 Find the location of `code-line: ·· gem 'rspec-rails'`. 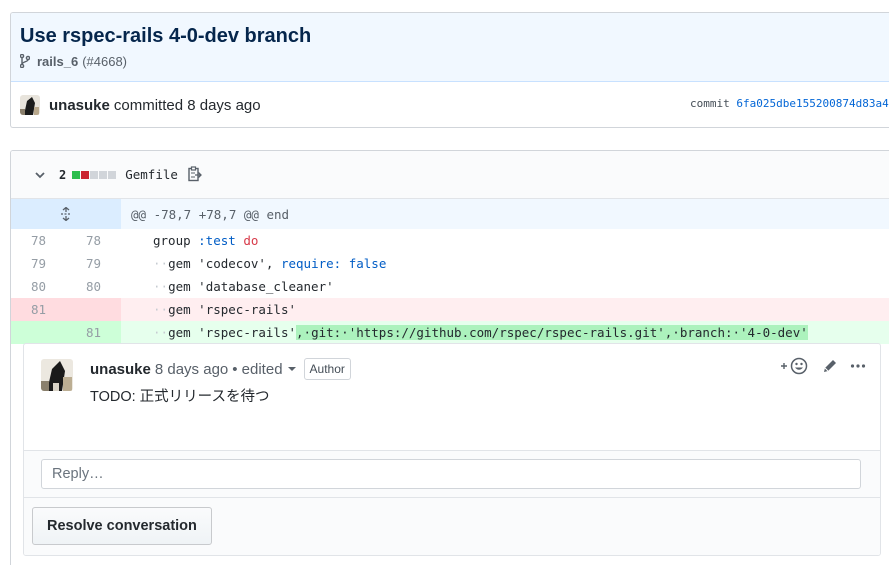

code-line: ·· gem 'rspec-rails' is located at coordinates (505, 309).